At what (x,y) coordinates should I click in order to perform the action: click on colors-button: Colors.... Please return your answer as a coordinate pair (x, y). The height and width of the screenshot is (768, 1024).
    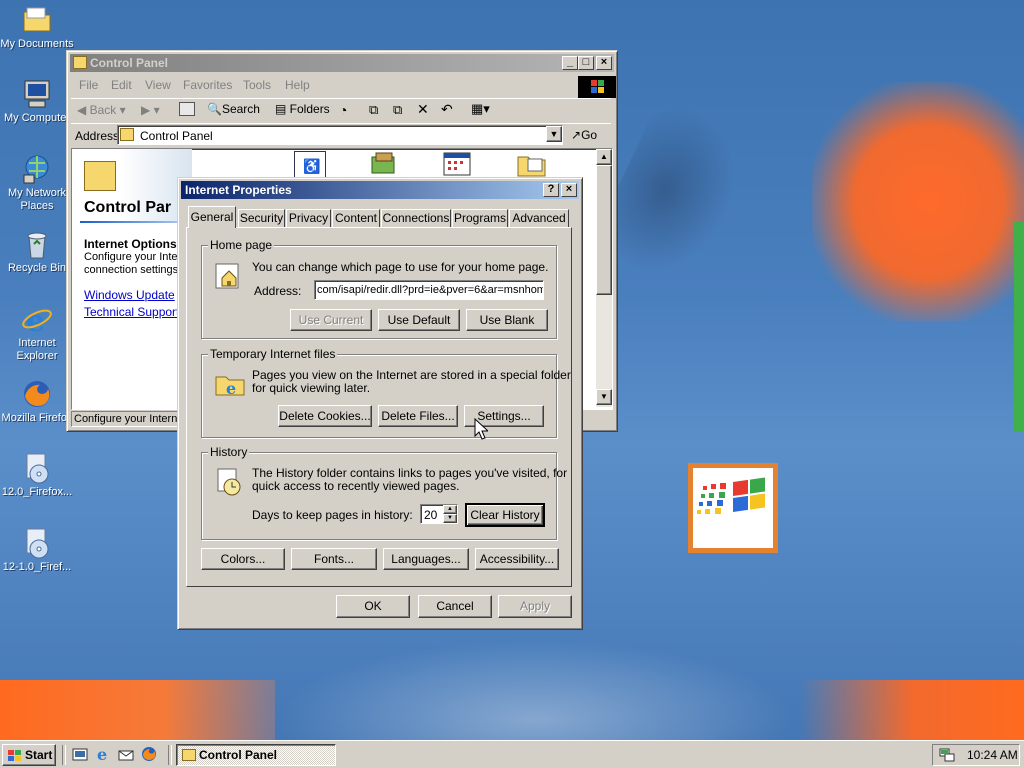
    Looking at the image, I should click on (243, 559).